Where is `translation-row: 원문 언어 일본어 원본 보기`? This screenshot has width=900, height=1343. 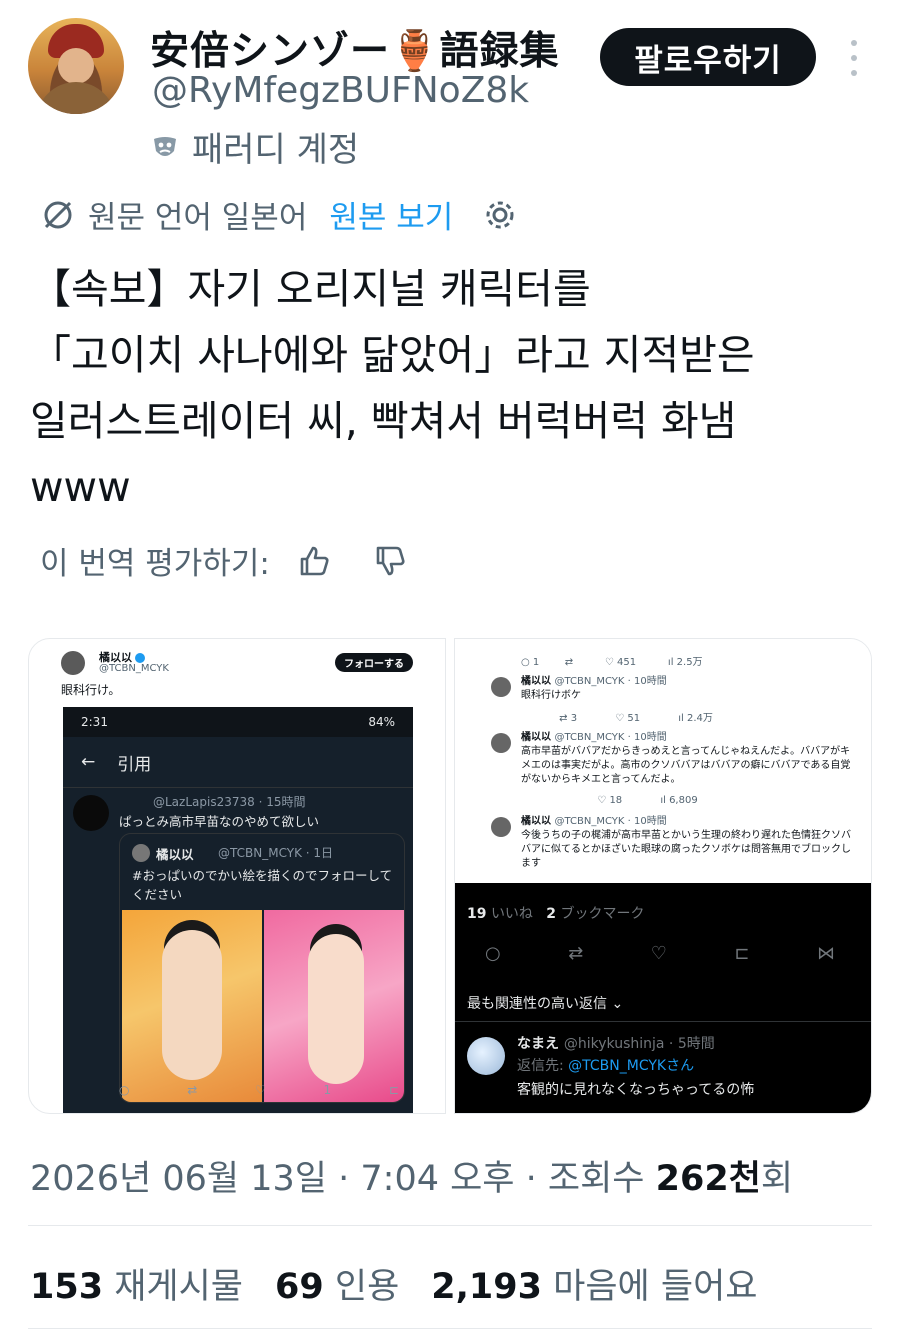
translation-row: 원문 언어 일본어 원본 보기 is located at coordinates (278, 214).